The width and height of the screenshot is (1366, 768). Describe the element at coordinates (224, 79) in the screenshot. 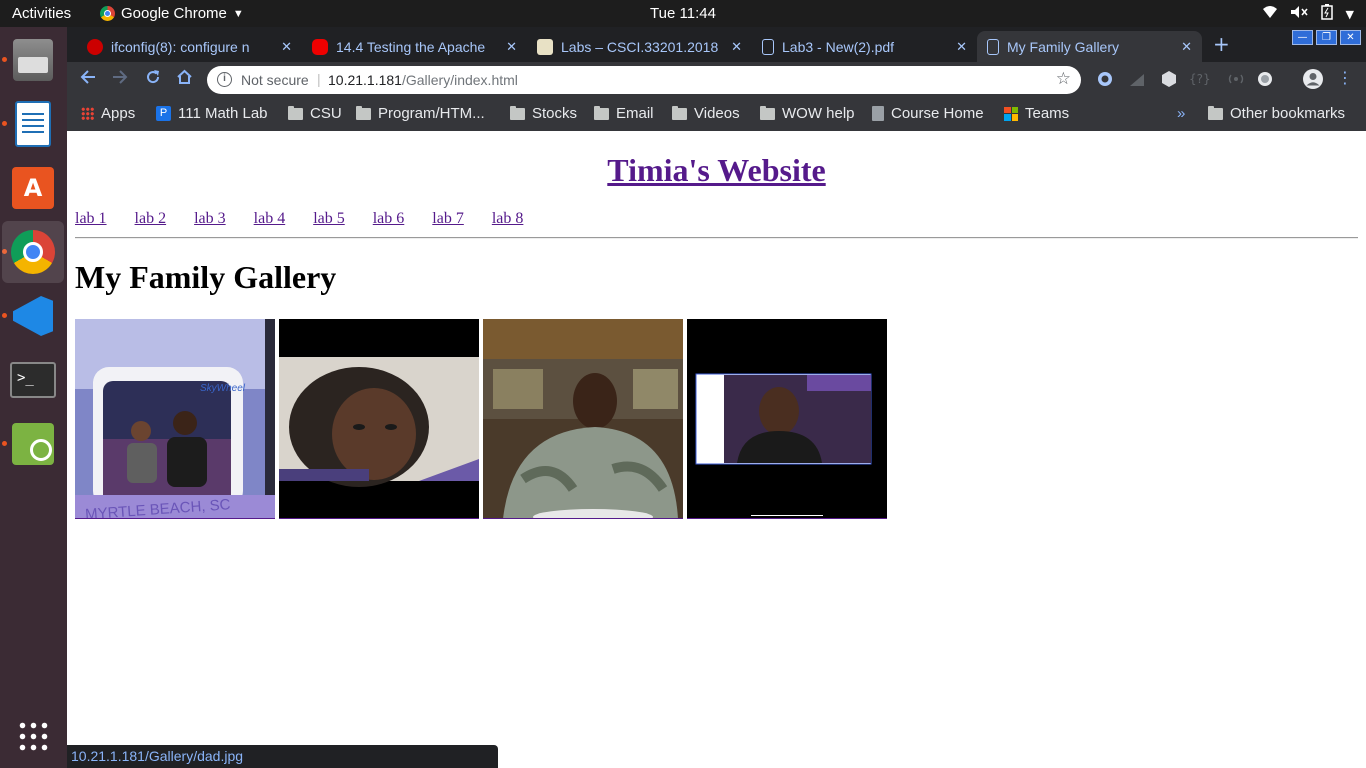

I see `info-icon: i` at that location.